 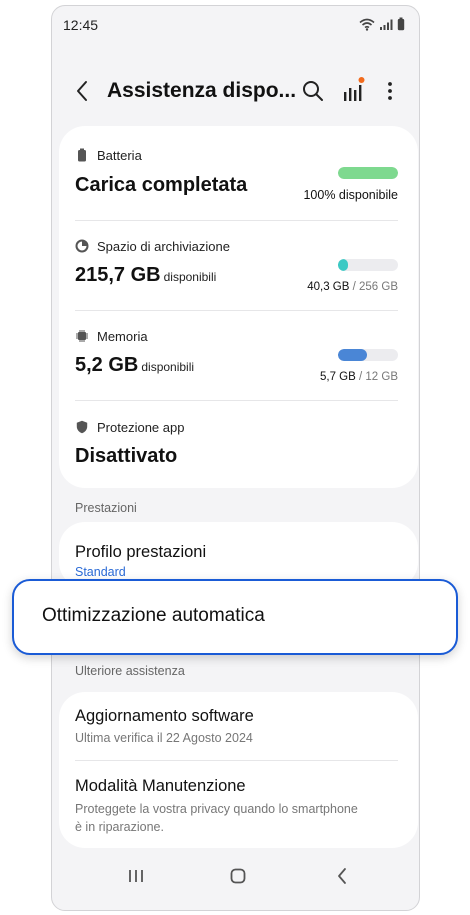 I want to click on status-bar: 12:45, so click(x=235, y=25).